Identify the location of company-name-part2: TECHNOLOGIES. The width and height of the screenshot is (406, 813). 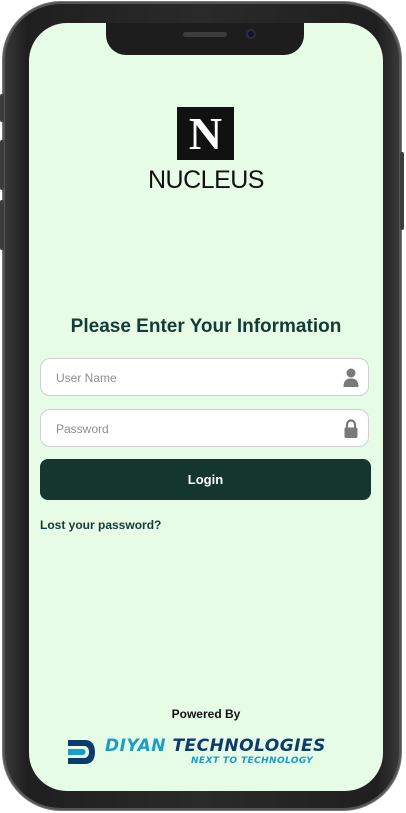
(249, 746).